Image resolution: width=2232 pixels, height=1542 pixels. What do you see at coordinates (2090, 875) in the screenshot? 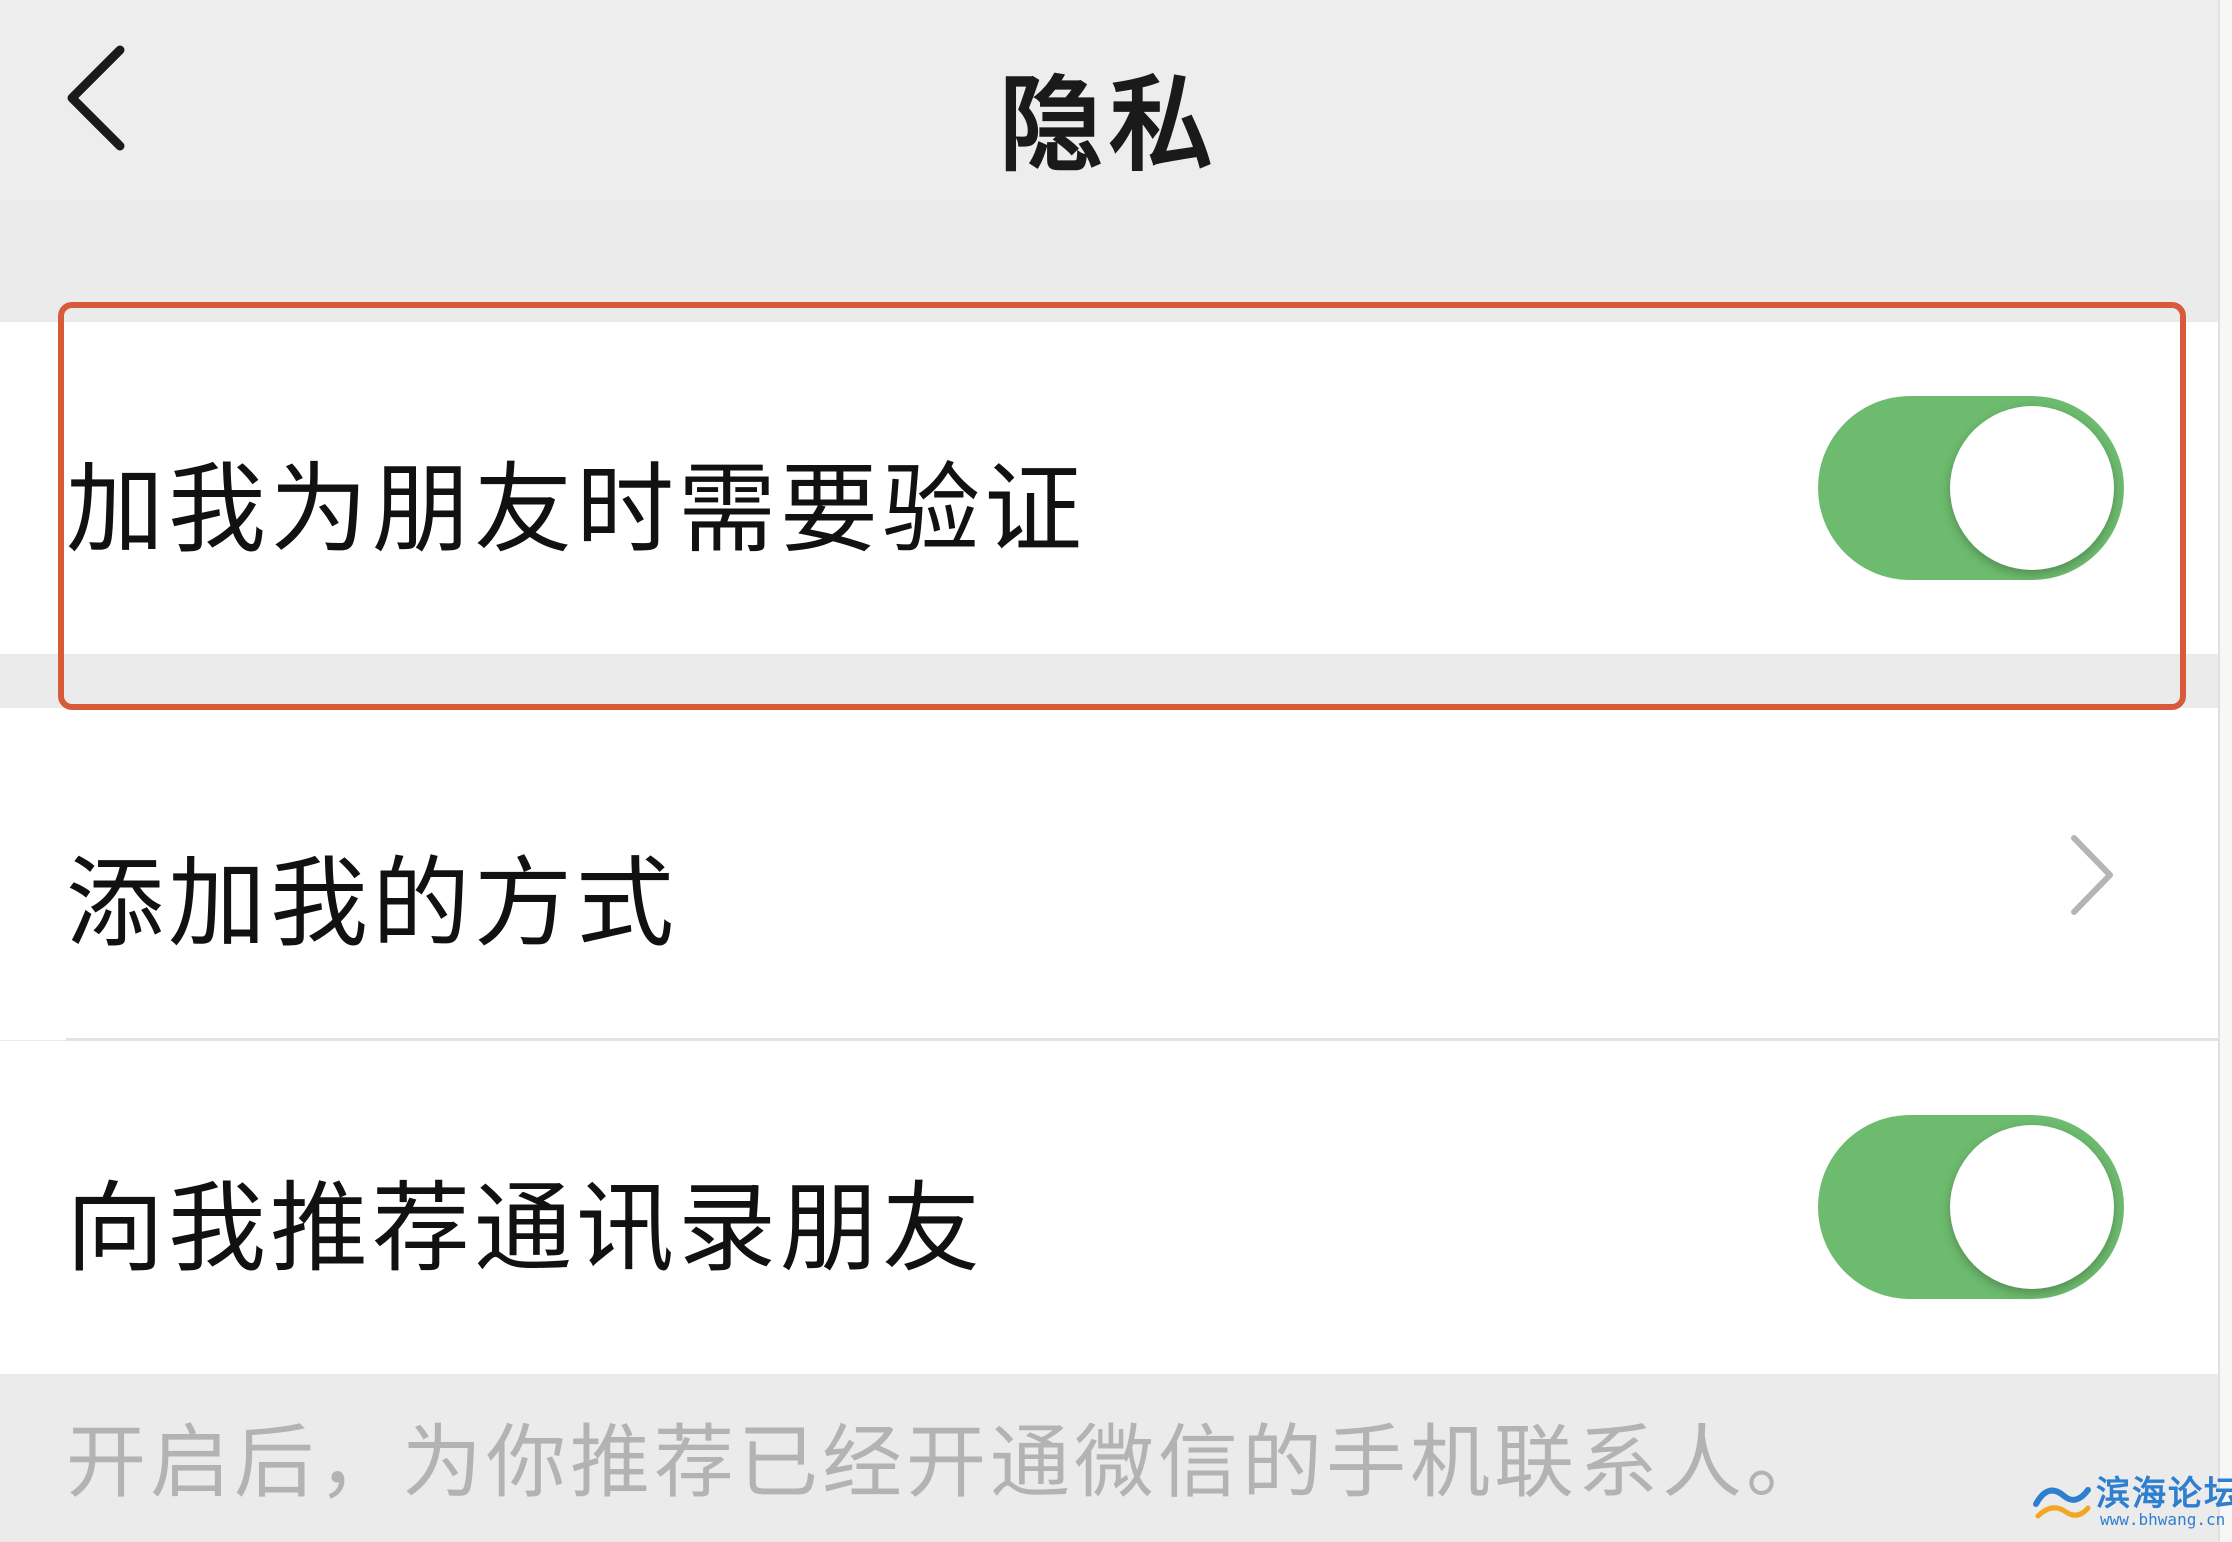
I see `chevron-right-icon` at bounding box center [2090, 875].